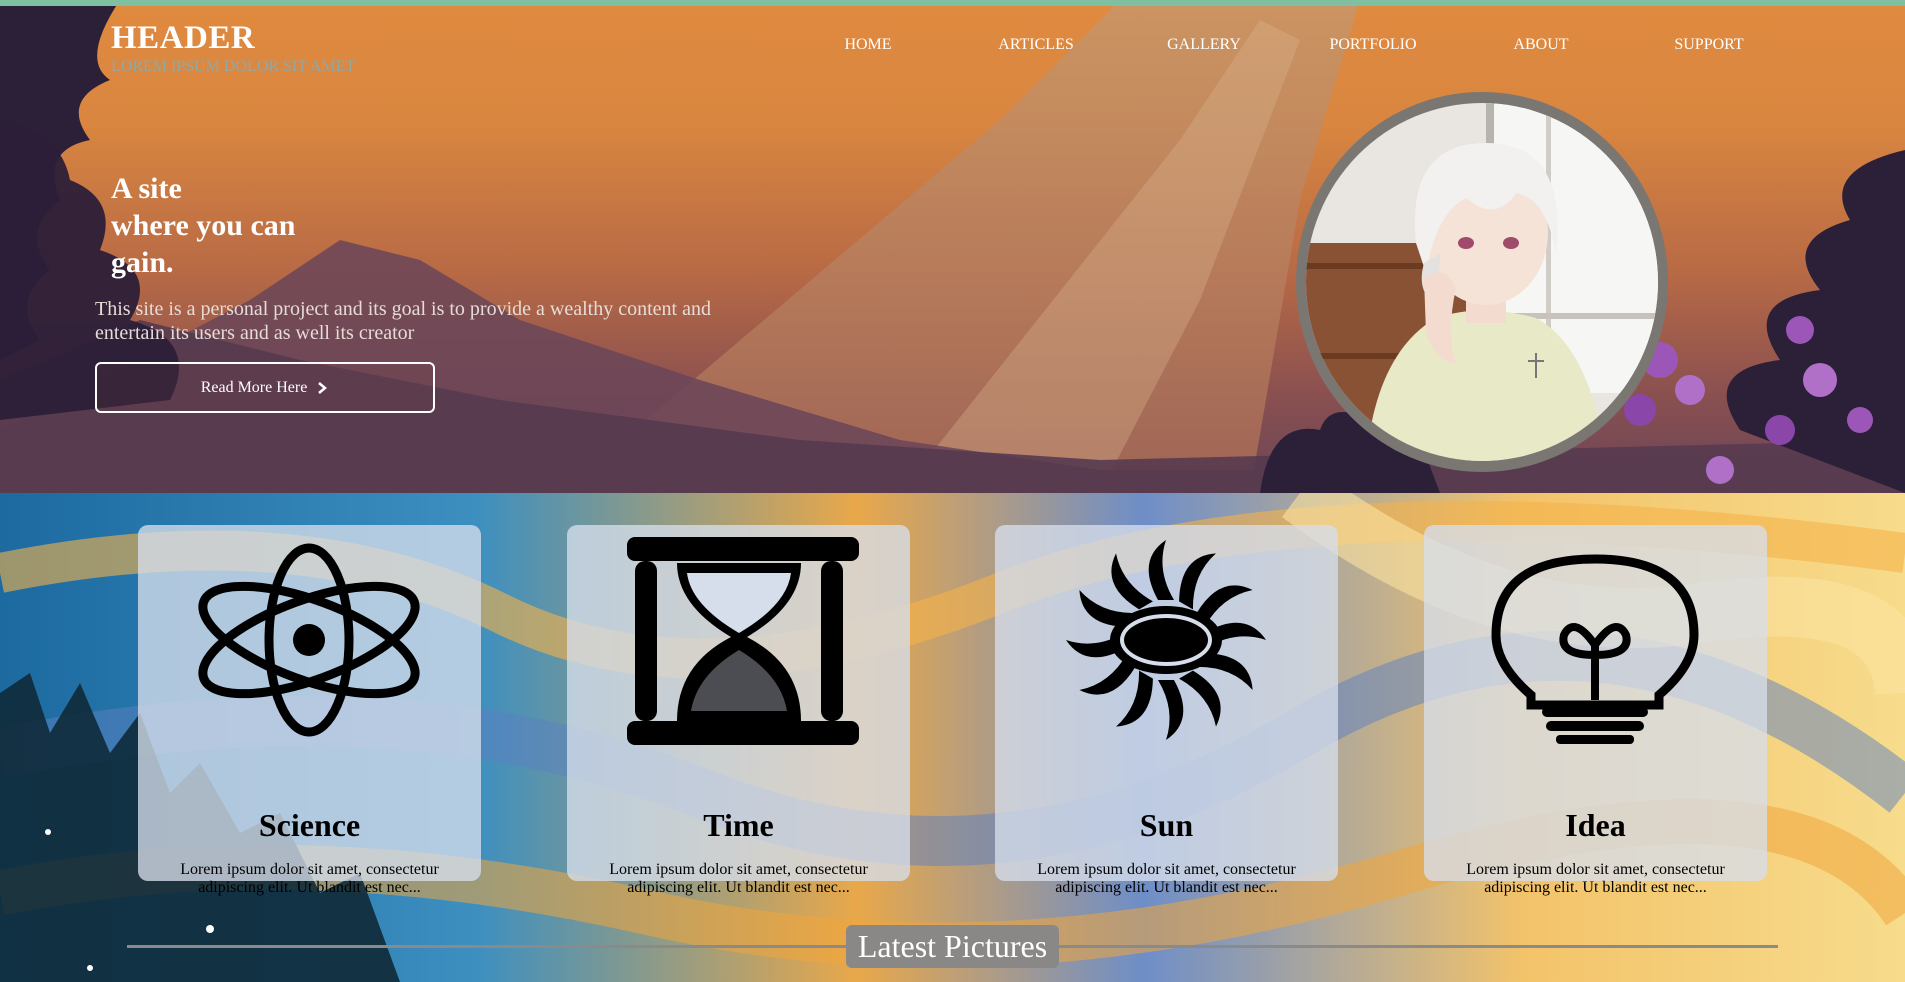 Image resolution: width=1905 pixels, height=982 pixels. What do you see at coordinates (309, 640) in the screenshot?
I see `atom-icon` at bounding box center [309, 640].